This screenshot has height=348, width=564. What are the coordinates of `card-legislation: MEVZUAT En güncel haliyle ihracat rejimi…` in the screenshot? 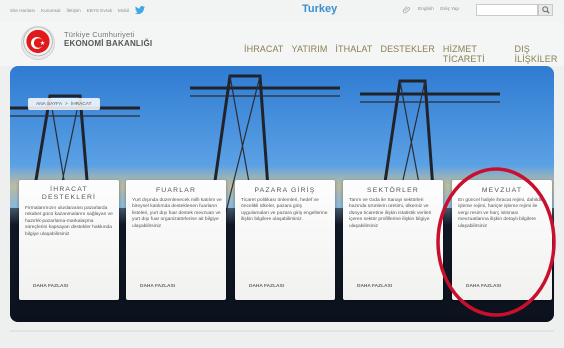 It's located at (502, 240).